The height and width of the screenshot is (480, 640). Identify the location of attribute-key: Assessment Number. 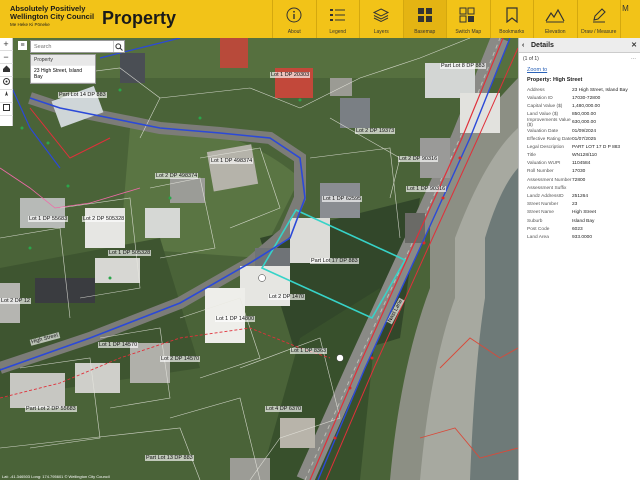
(549, 180).